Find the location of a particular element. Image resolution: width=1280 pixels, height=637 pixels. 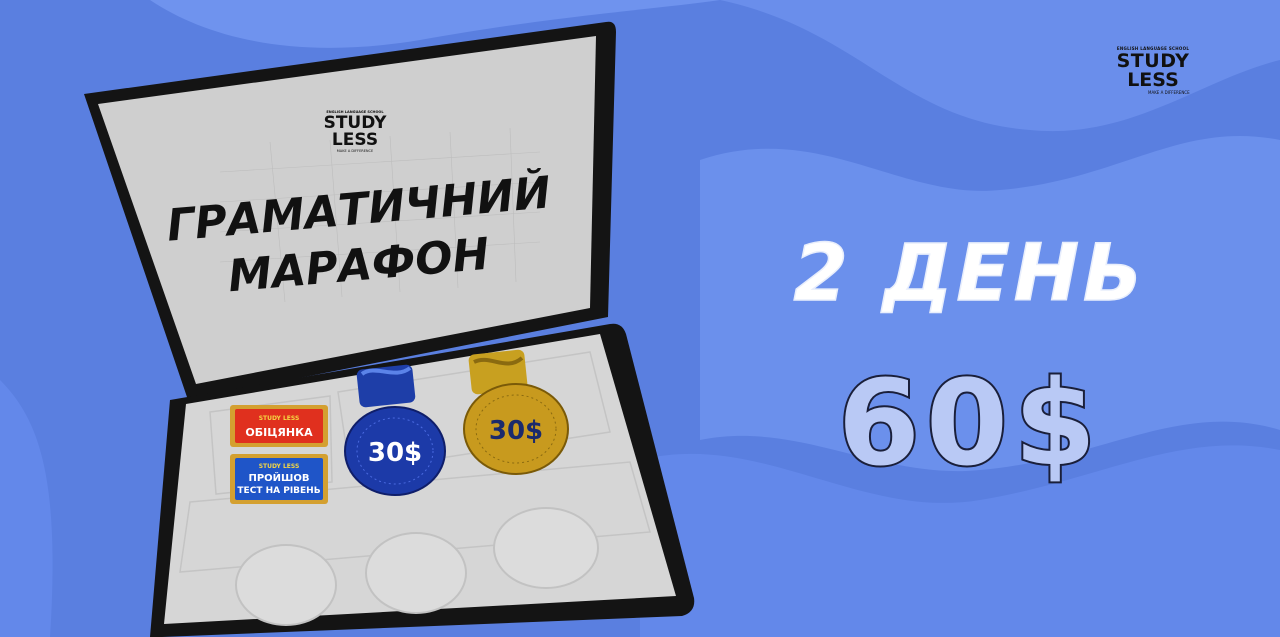

badge-blue-label-line2: ТЕСТ НА РІВЕНЬ is located at coordinates (278, 491).